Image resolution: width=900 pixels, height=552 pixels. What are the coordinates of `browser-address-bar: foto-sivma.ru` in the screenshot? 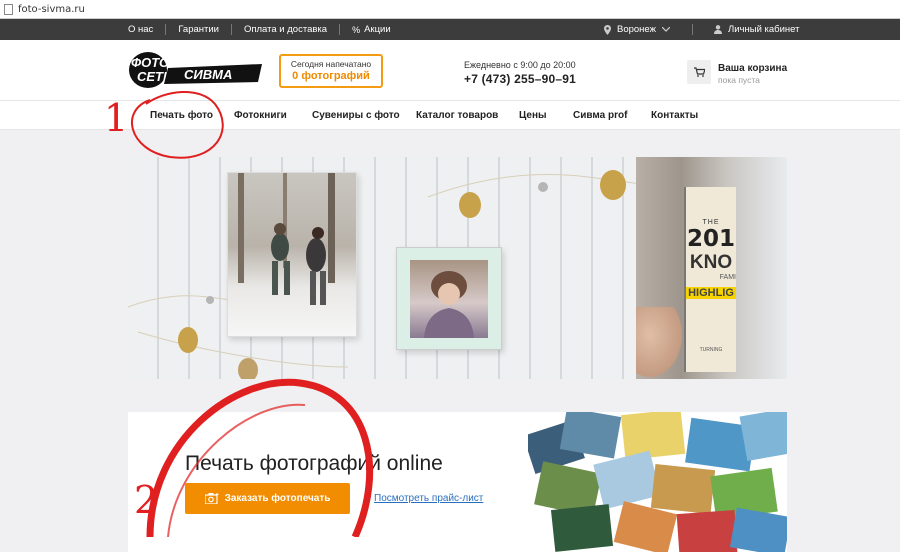 It's located at (450, 9).